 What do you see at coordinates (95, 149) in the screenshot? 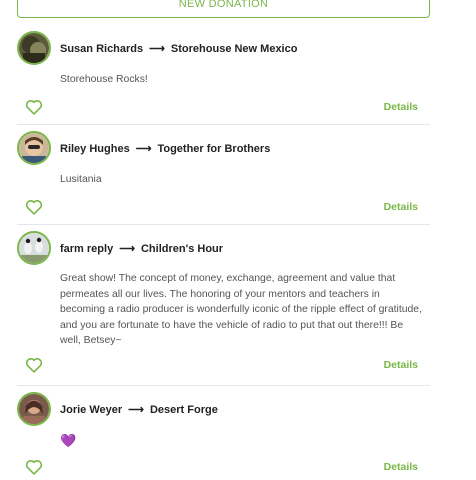
I see `donor-name: Riley Hughes` at bounding box center [95, 149].